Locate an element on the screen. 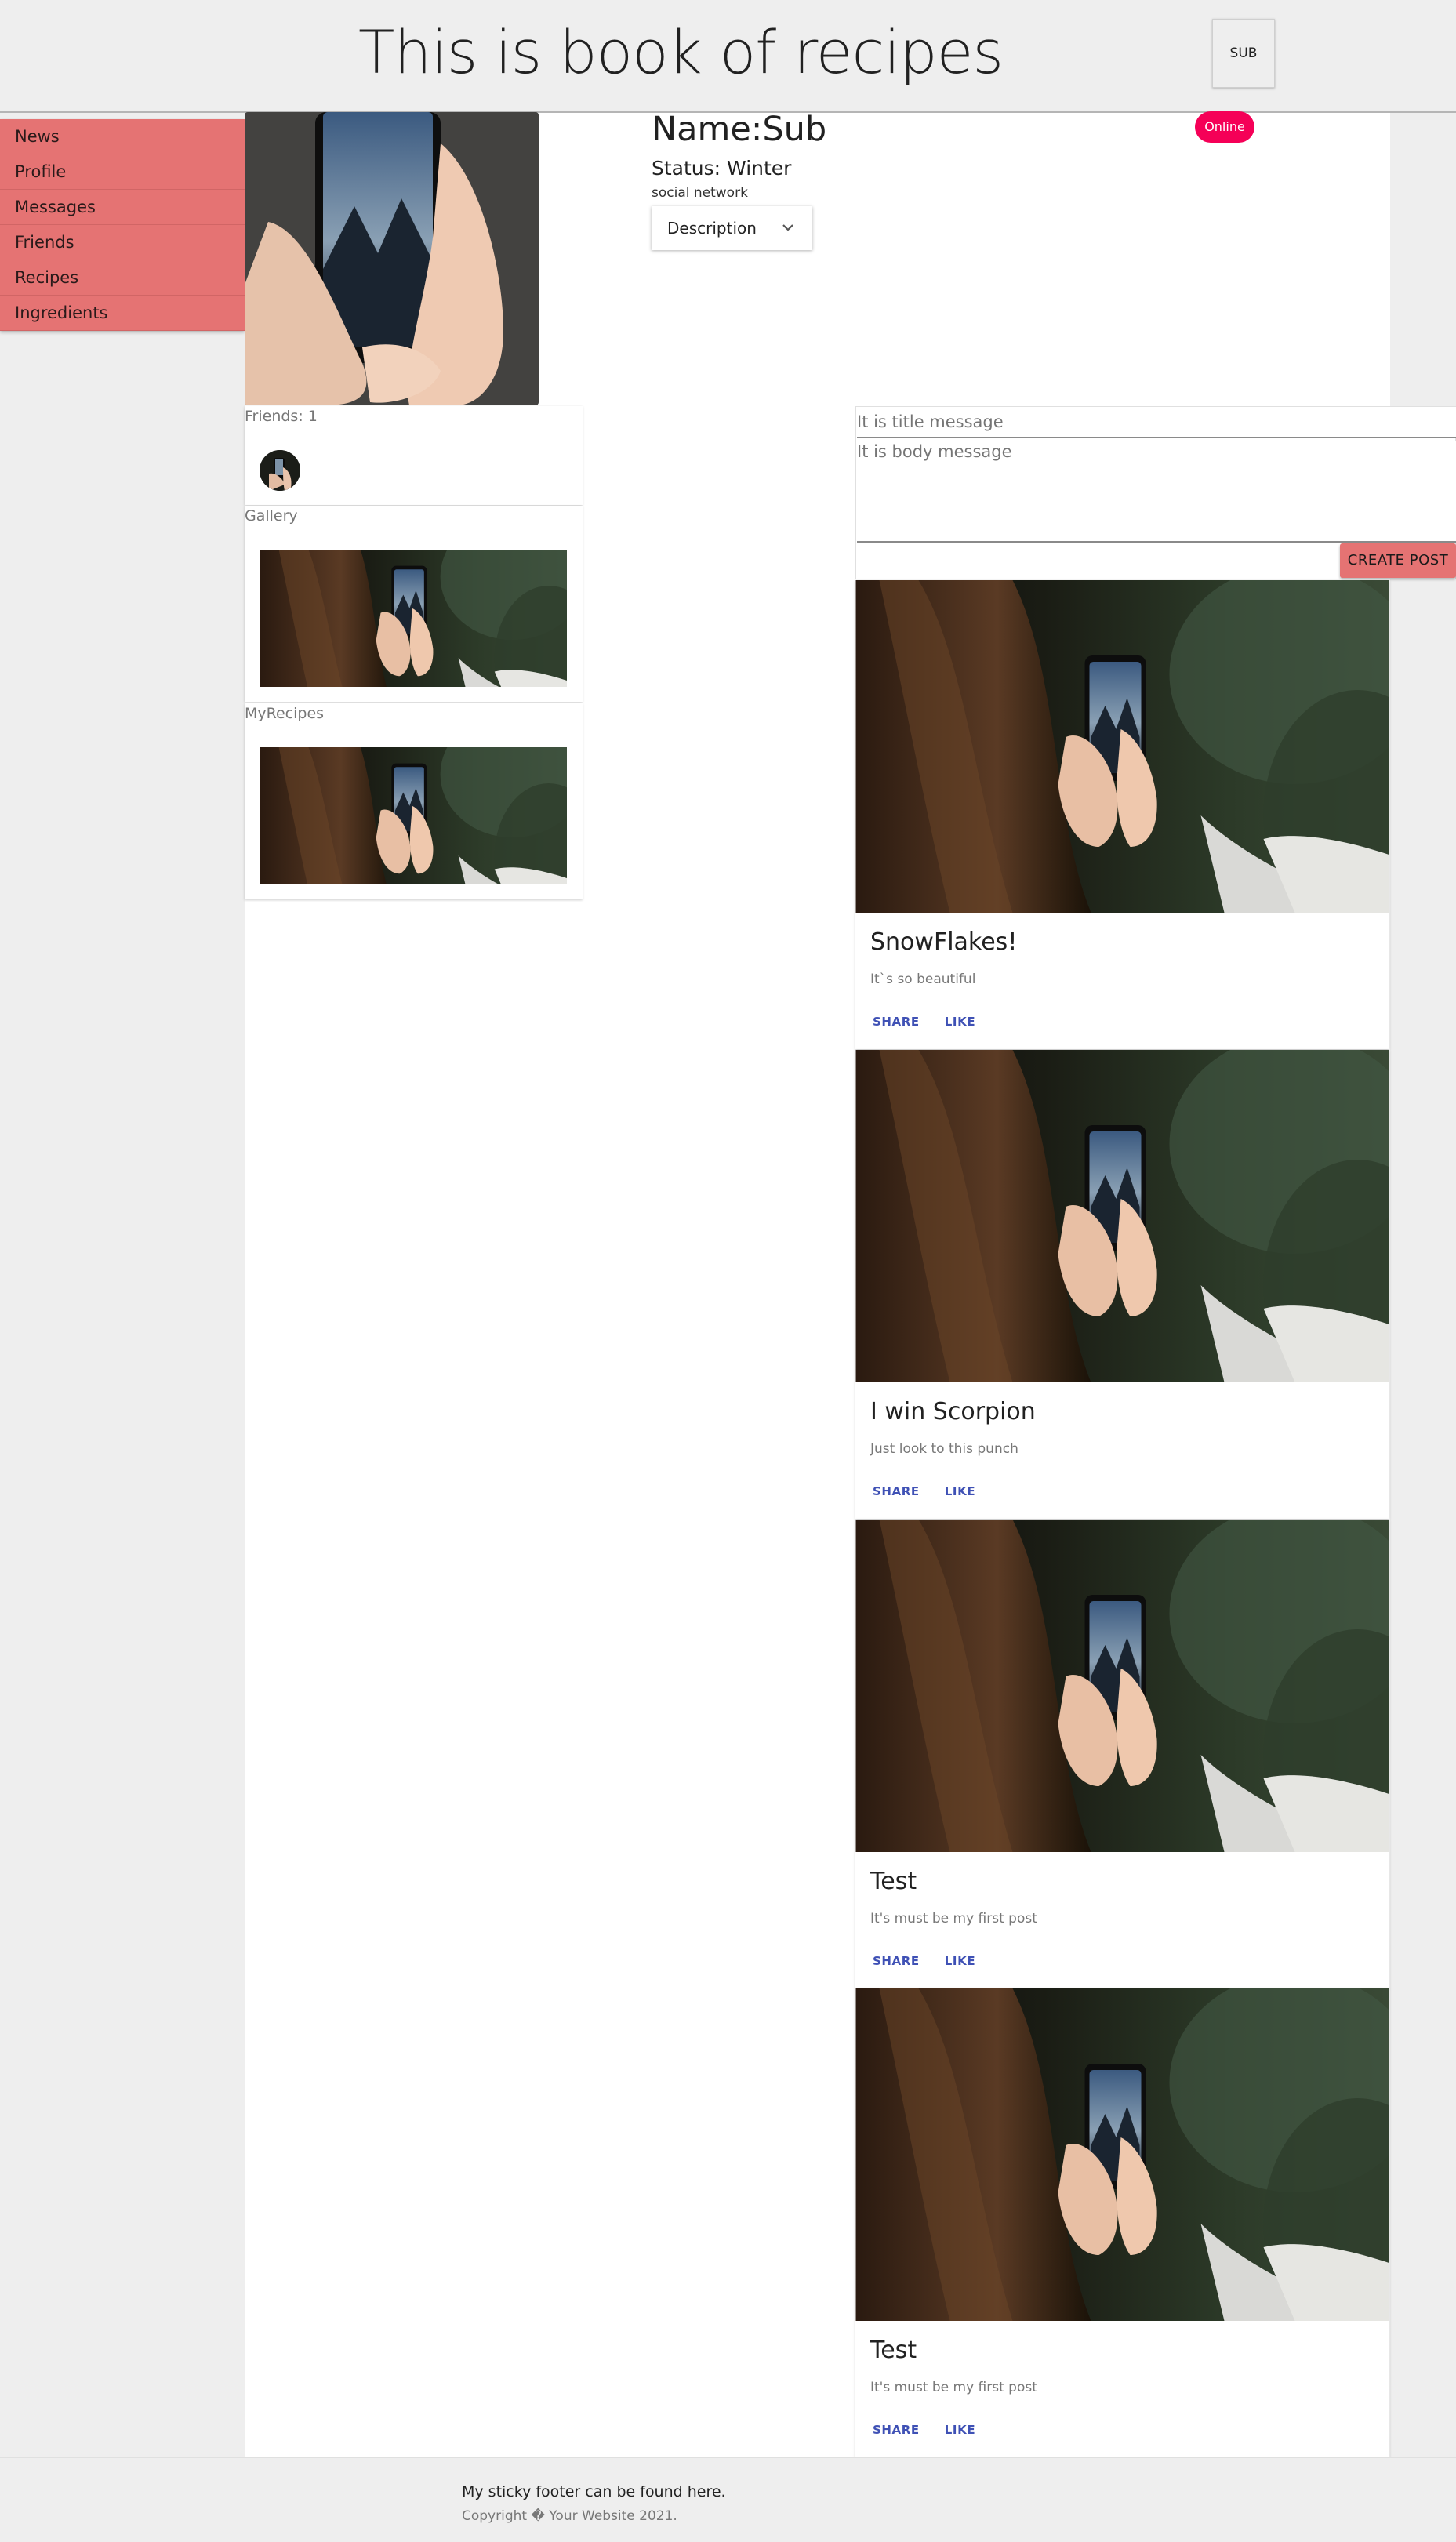 The width and height of the screenshot is (1456, 2542). description-label: Description is located at coordinates (712, 228).